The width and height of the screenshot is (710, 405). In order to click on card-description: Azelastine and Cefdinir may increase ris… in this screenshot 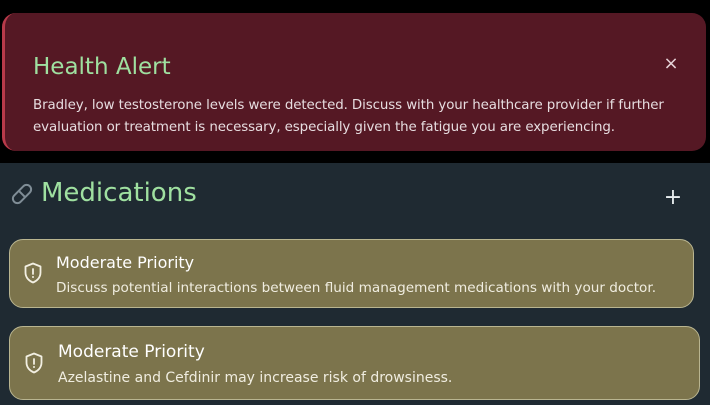, I will do `click(255, 378)`.